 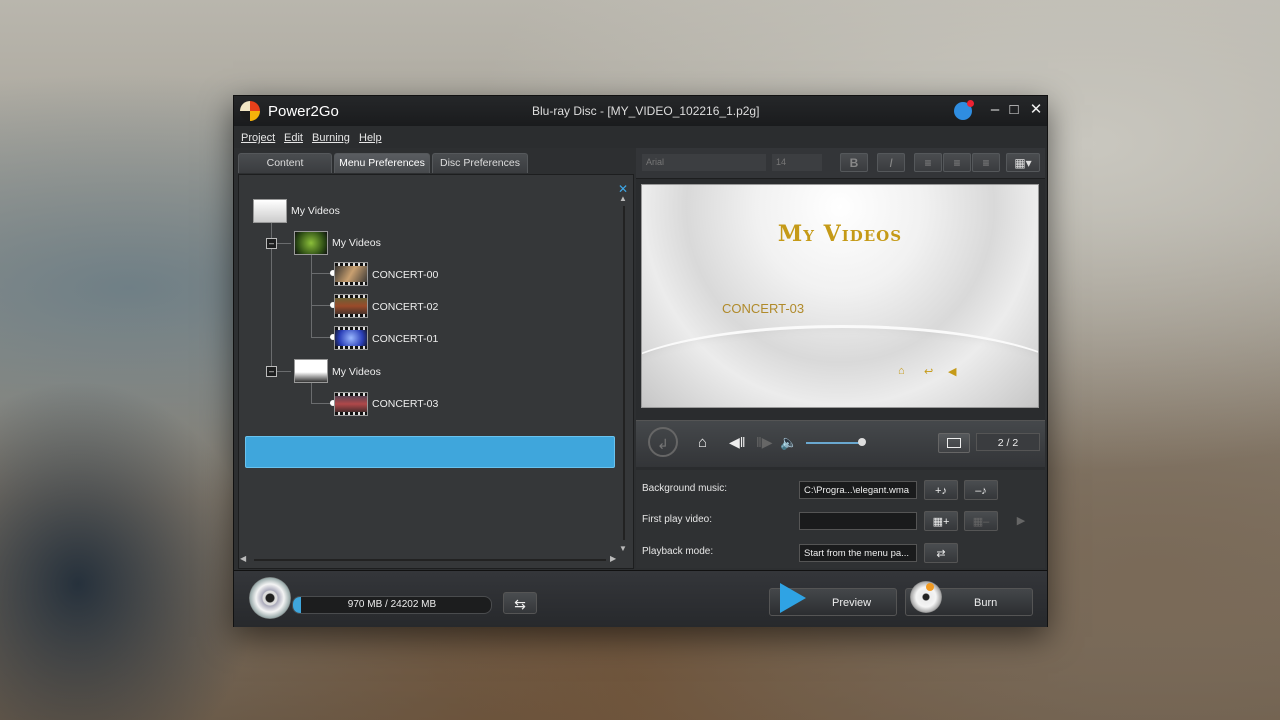 I want to click on tree-item-concert-01: CONCERT-01, so click(x=405, y=339).